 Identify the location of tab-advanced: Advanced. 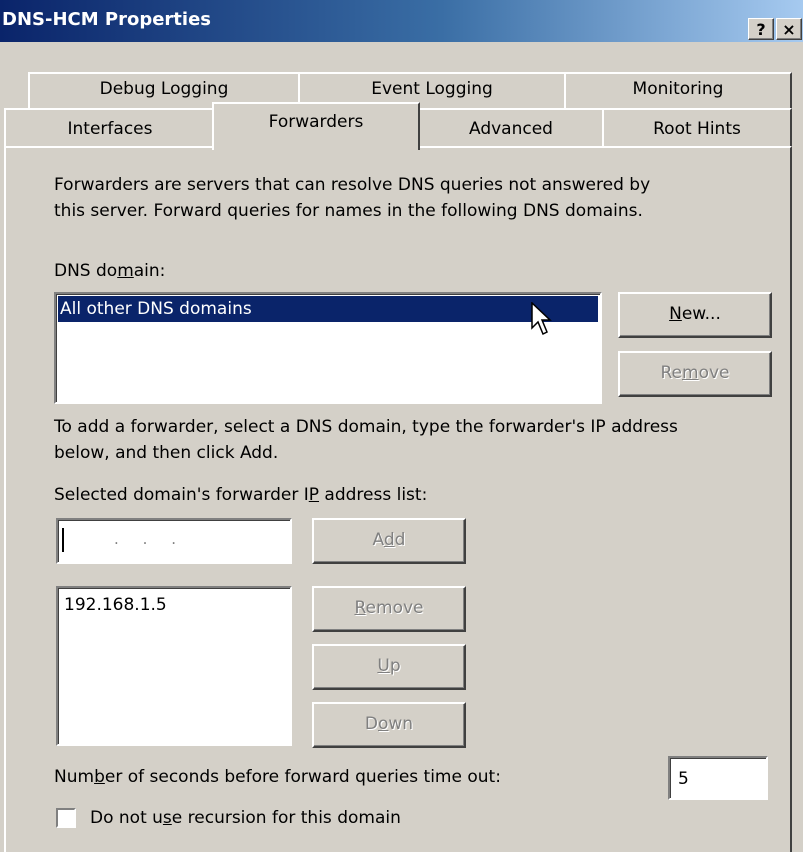
(511, 128).